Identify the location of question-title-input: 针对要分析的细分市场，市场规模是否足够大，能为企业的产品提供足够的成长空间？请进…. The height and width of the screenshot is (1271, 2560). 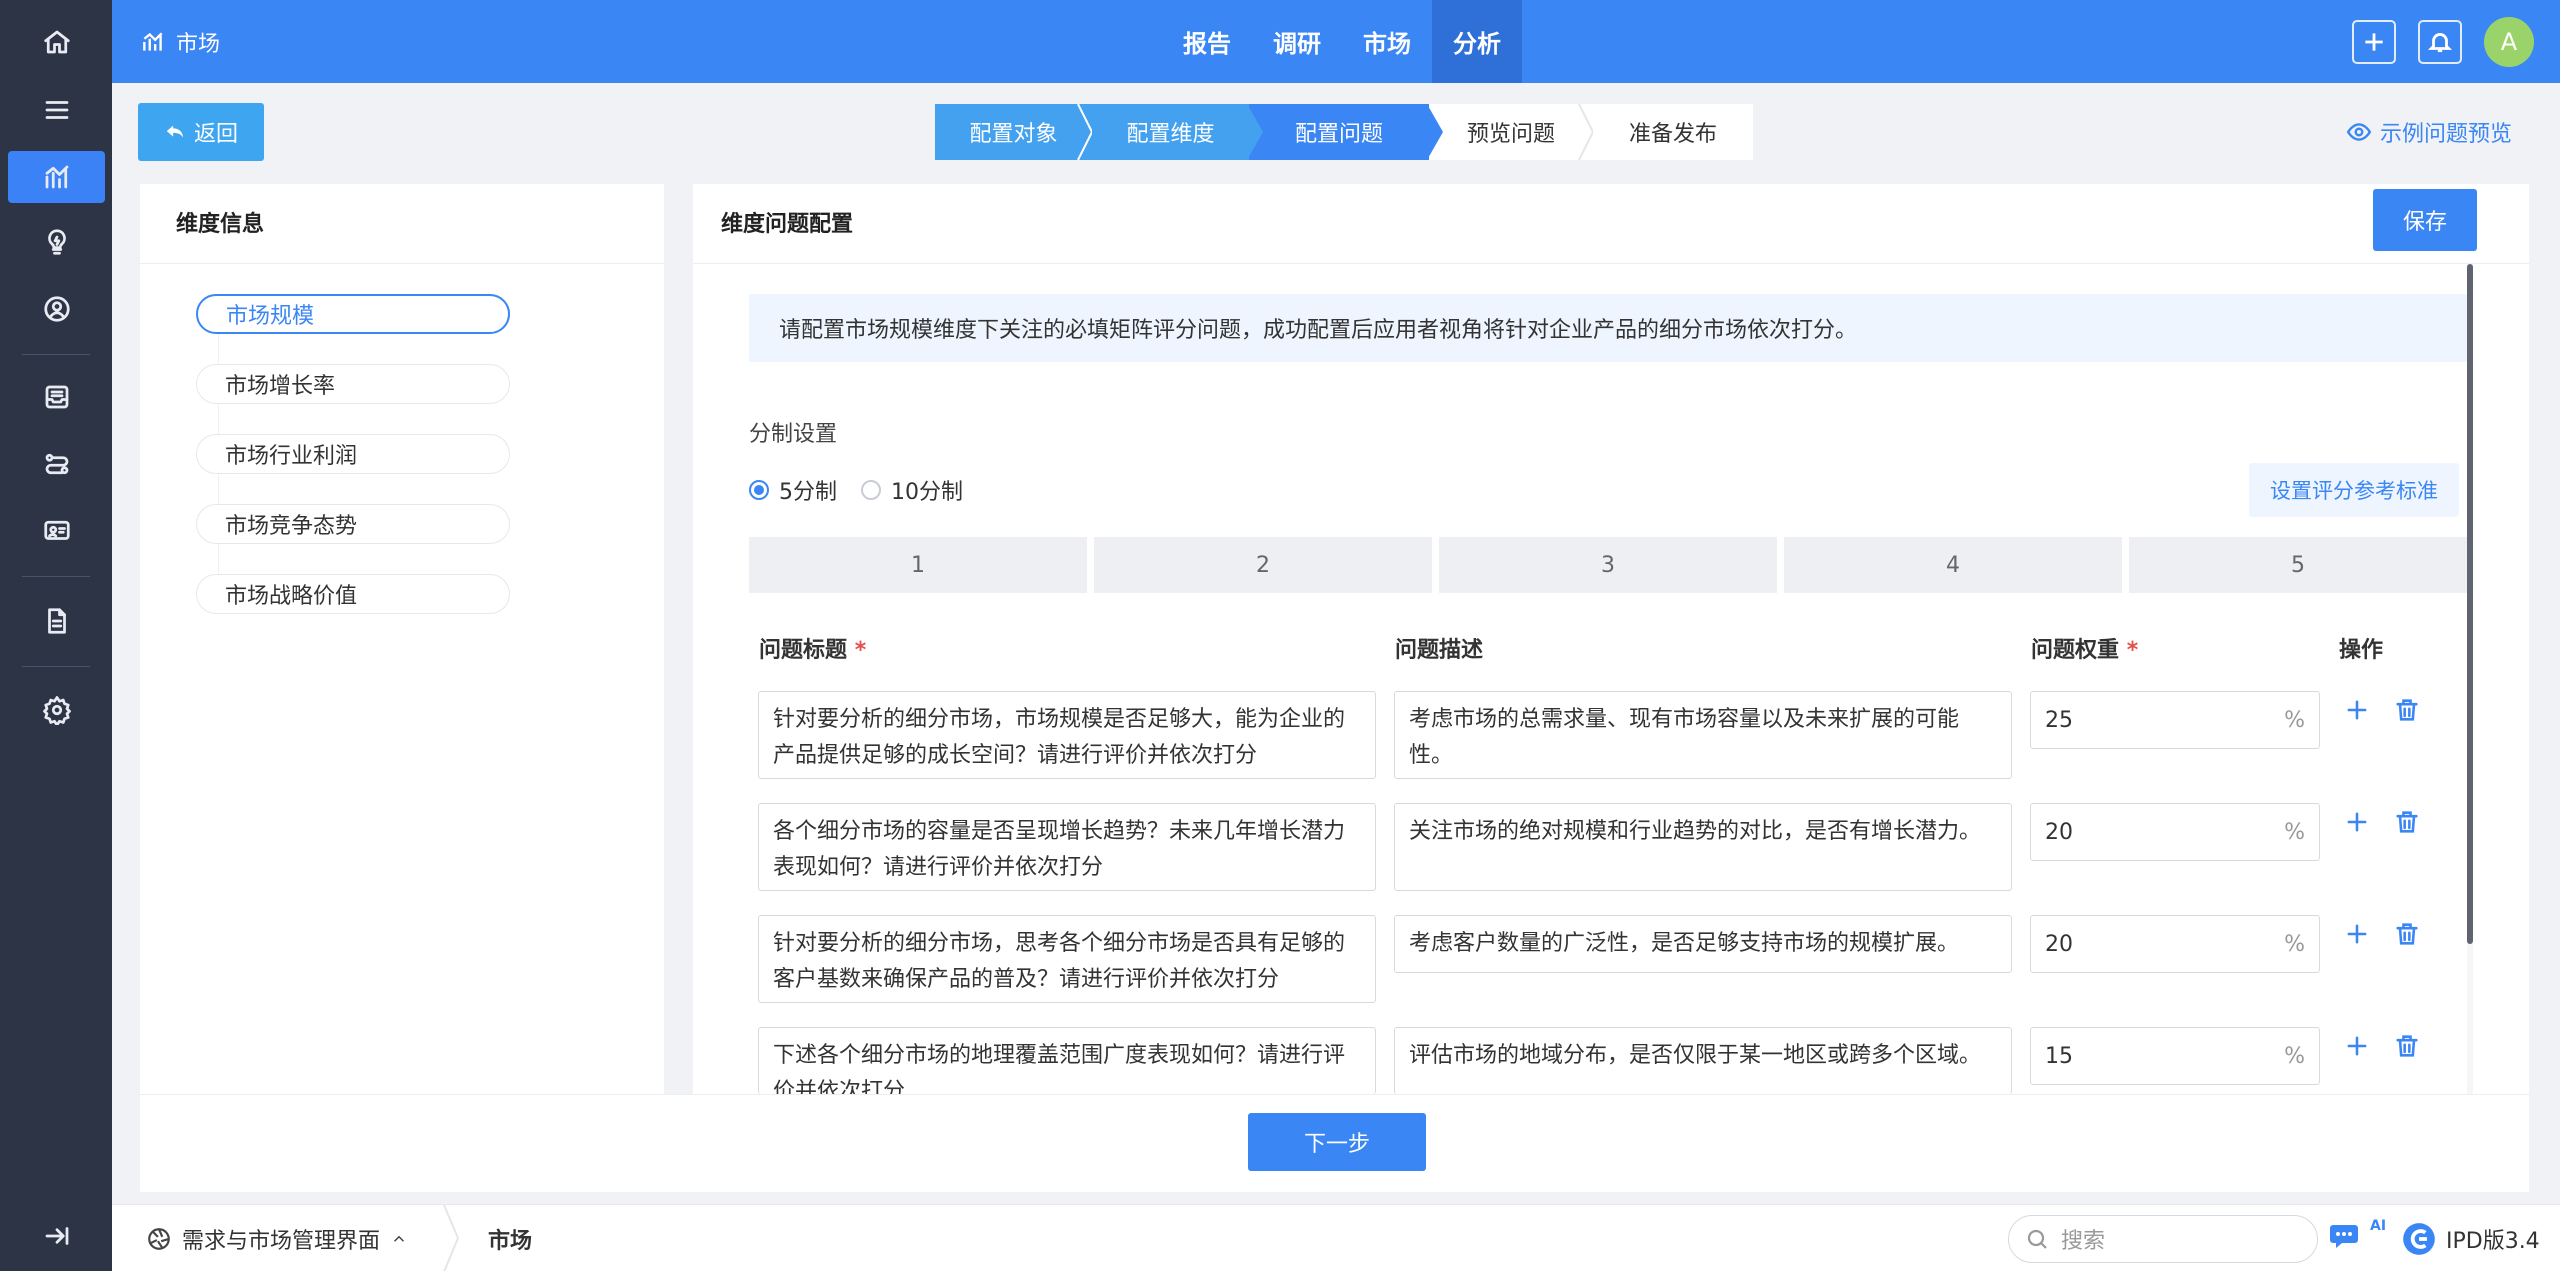
(1067, 735).